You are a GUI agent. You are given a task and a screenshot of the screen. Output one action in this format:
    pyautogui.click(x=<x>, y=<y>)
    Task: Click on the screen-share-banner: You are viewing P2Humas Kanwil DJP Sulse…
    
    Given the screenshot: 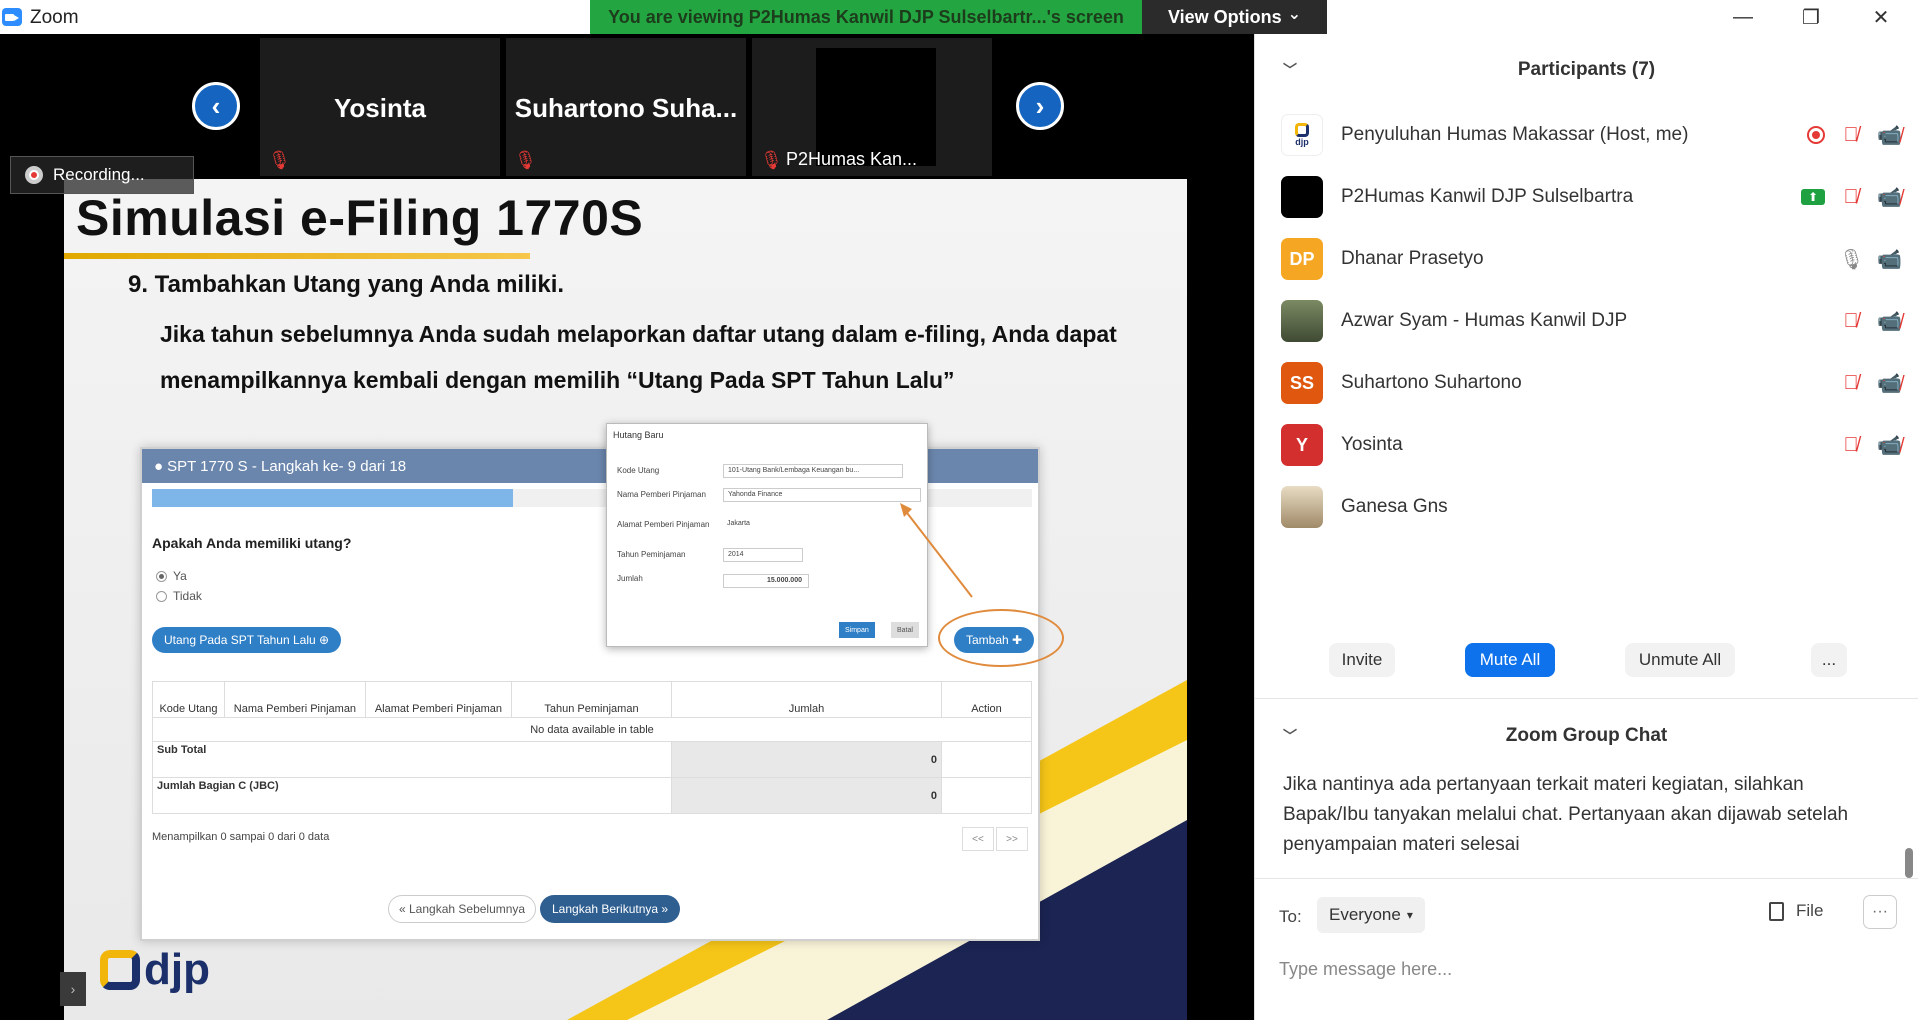 What is the action you would take?
    pyautogui.click(x=866, y=17)
    